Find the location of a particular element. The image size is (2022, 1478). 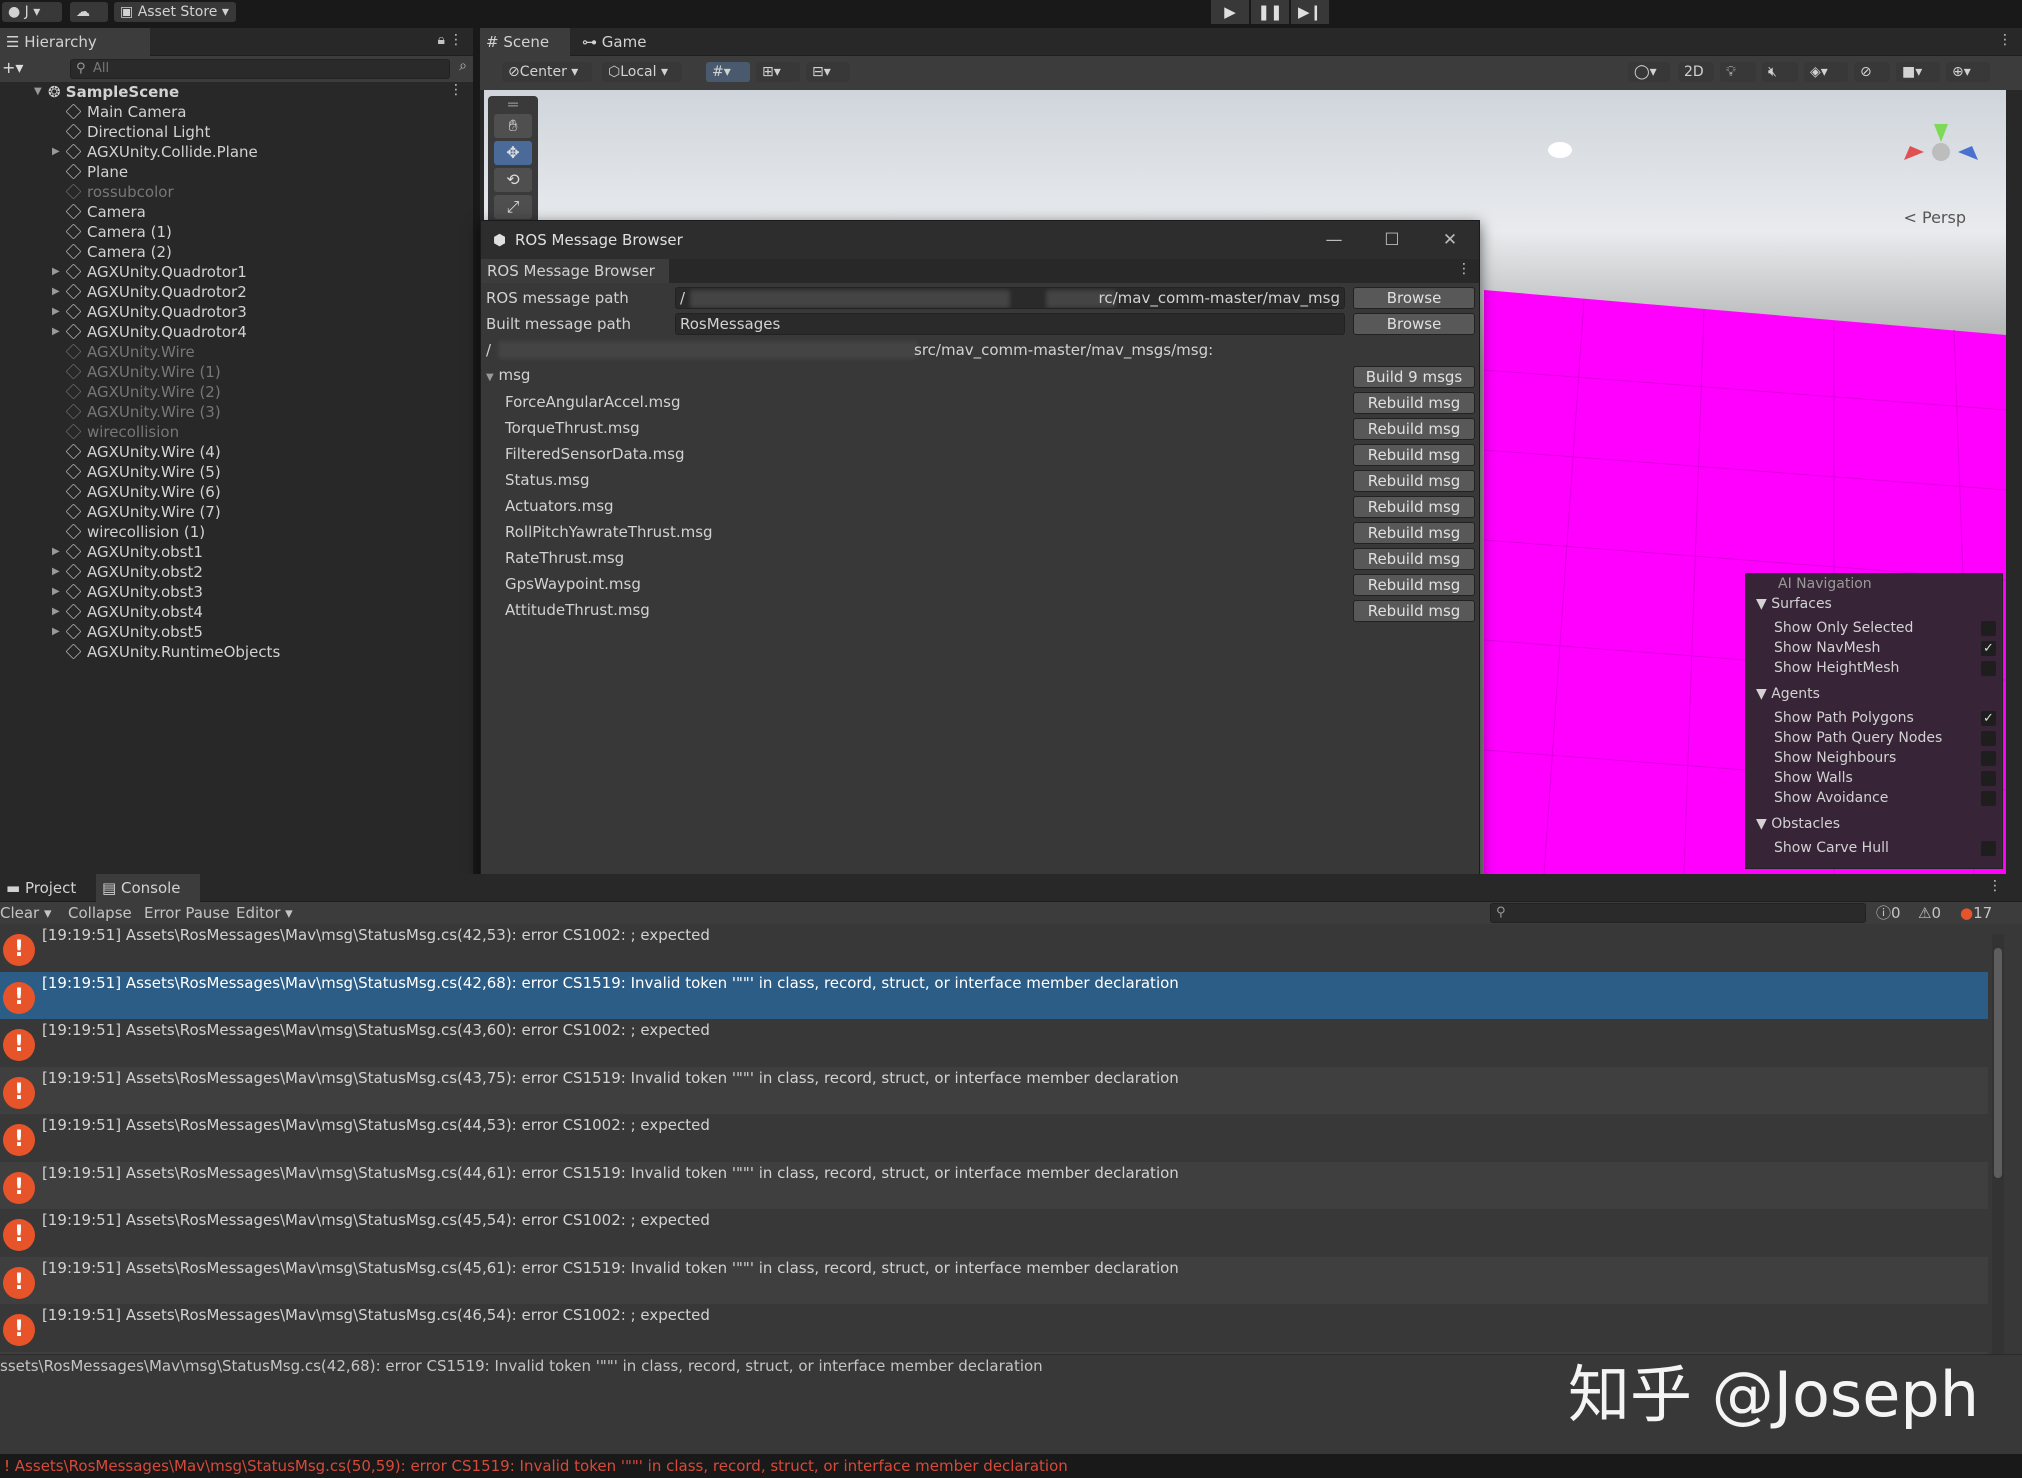

tab-game: ⊶ Game is located at coordinates (621, 42).